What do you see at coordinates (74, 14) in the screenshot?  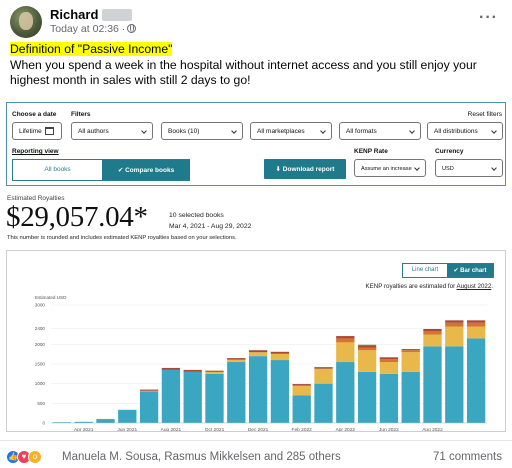 I see `author-name: Richard` at bounding box center [74, 14].